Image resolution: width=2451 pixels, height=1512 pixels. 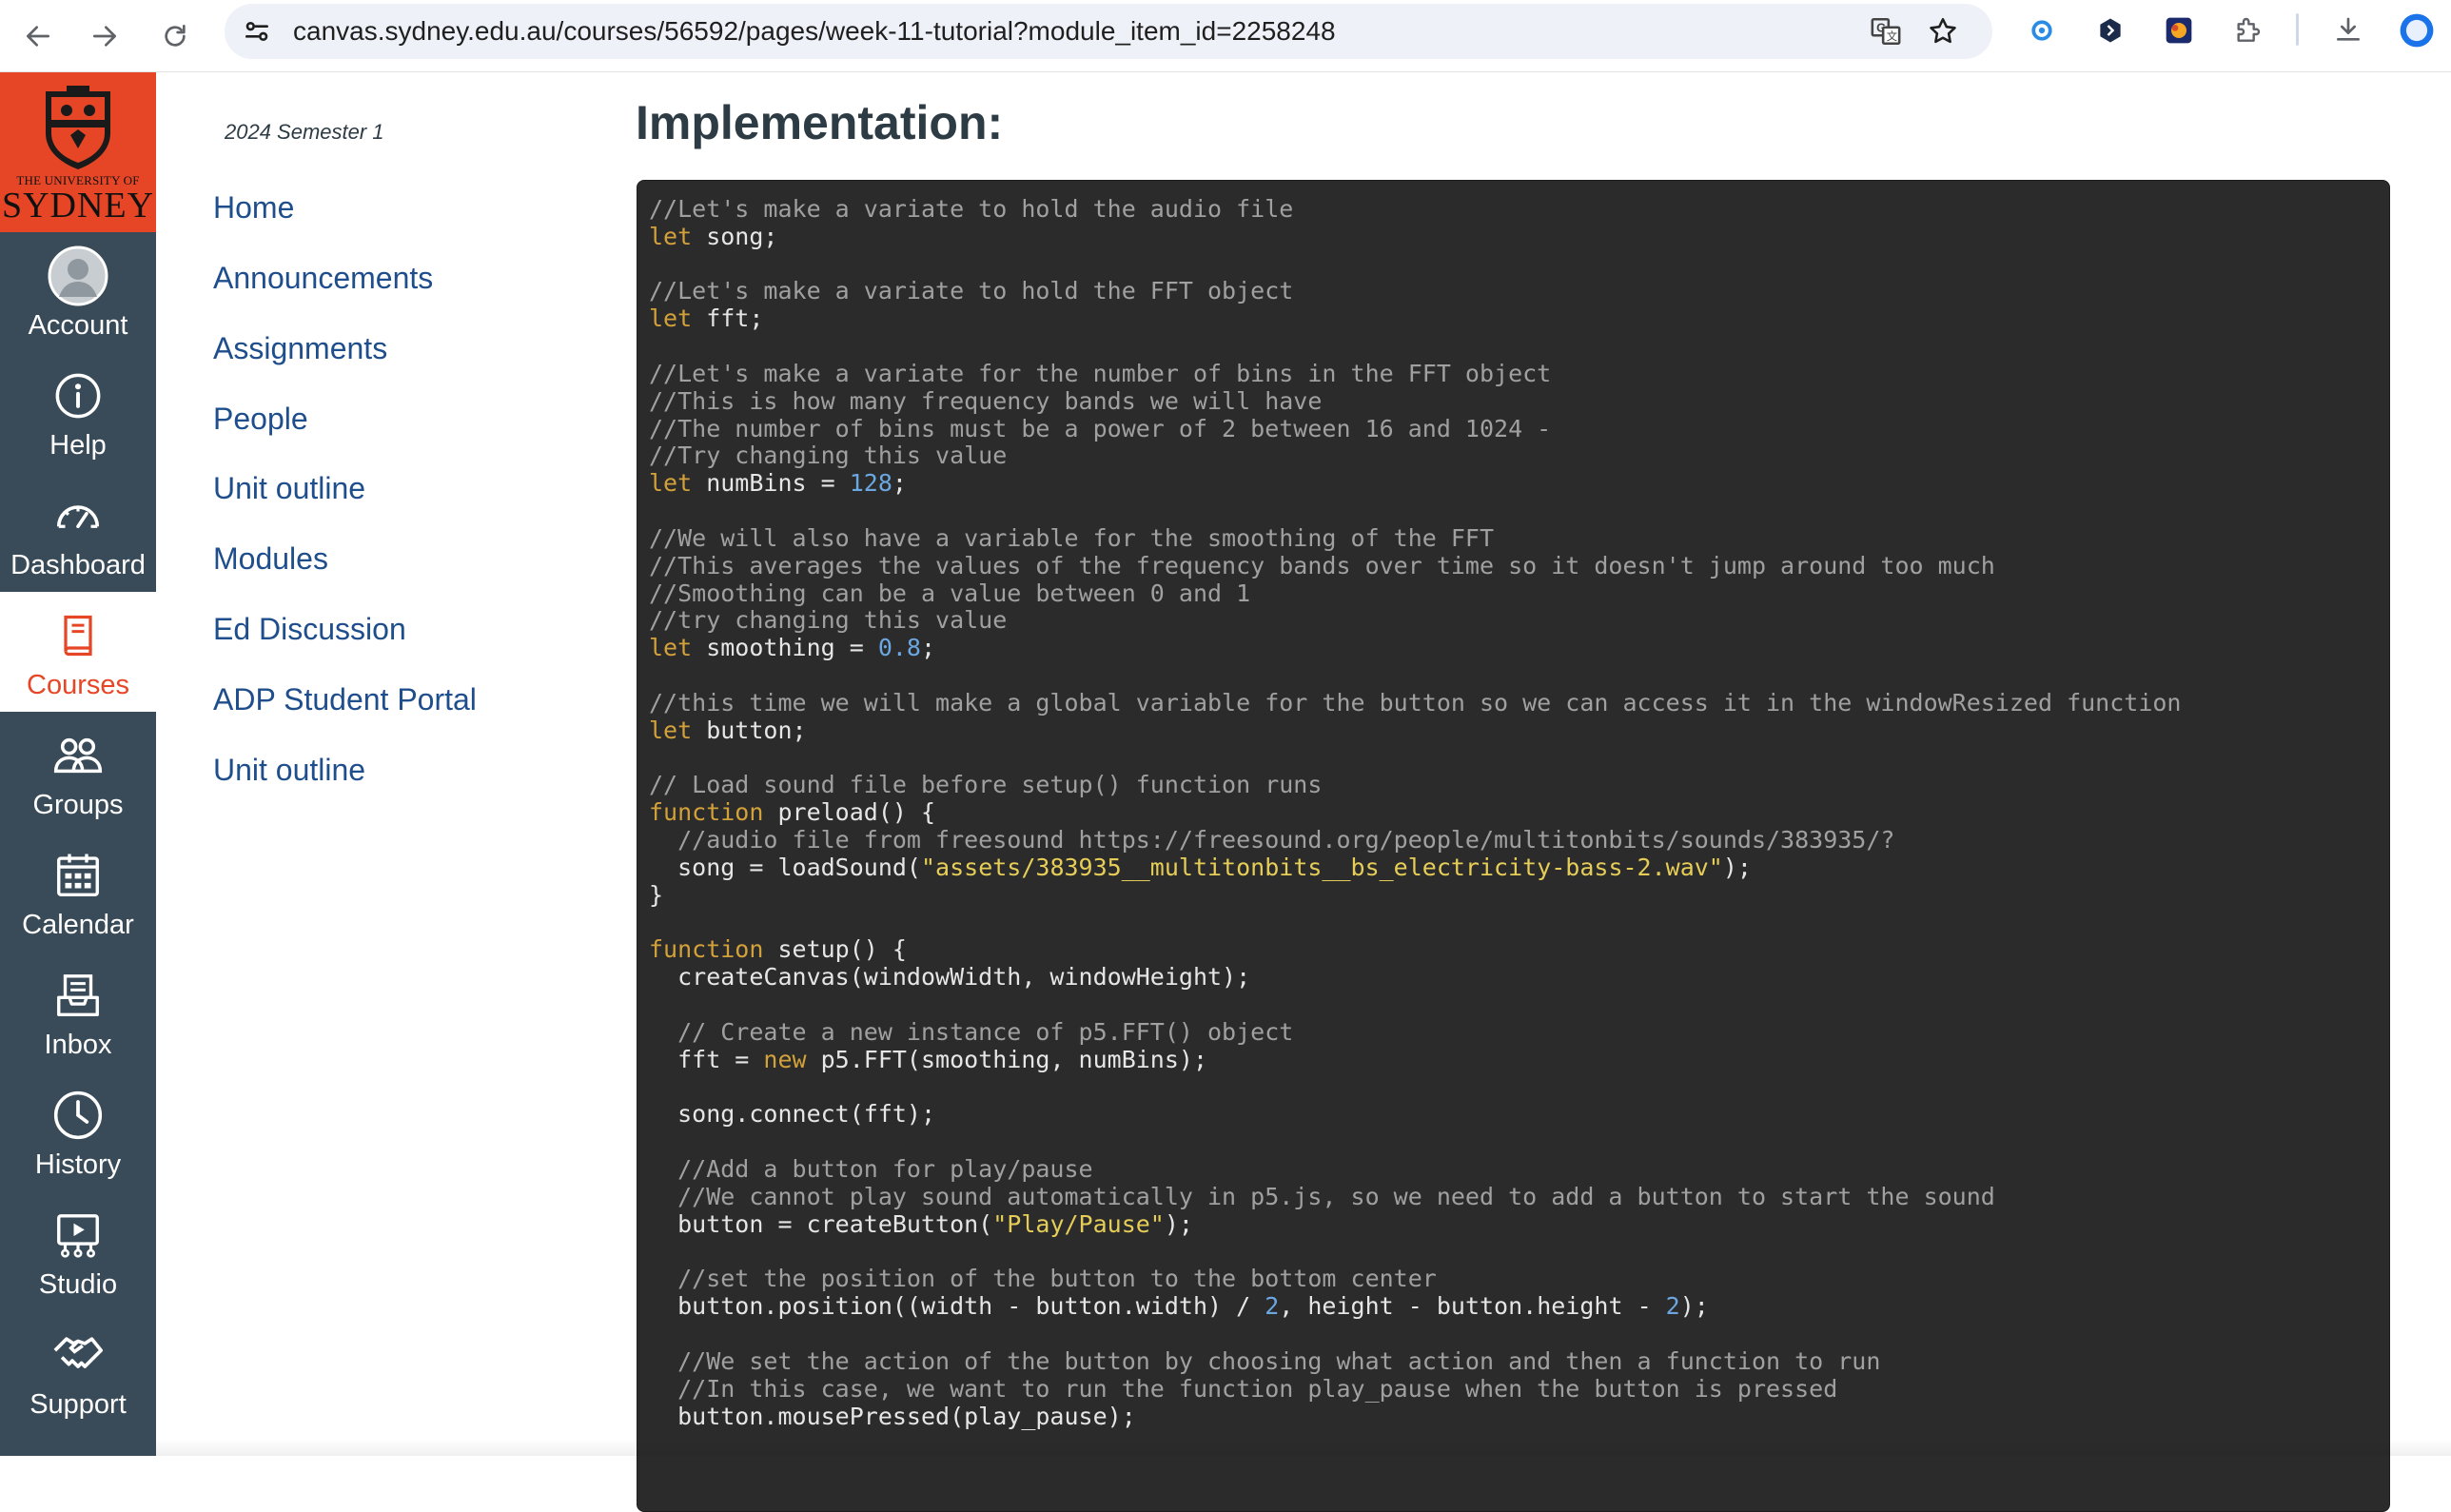 What do you see at coordinates (78, 565) in the screenshot?
I see `global-nav-label: Dashboard` at bounding box center [78, 565].